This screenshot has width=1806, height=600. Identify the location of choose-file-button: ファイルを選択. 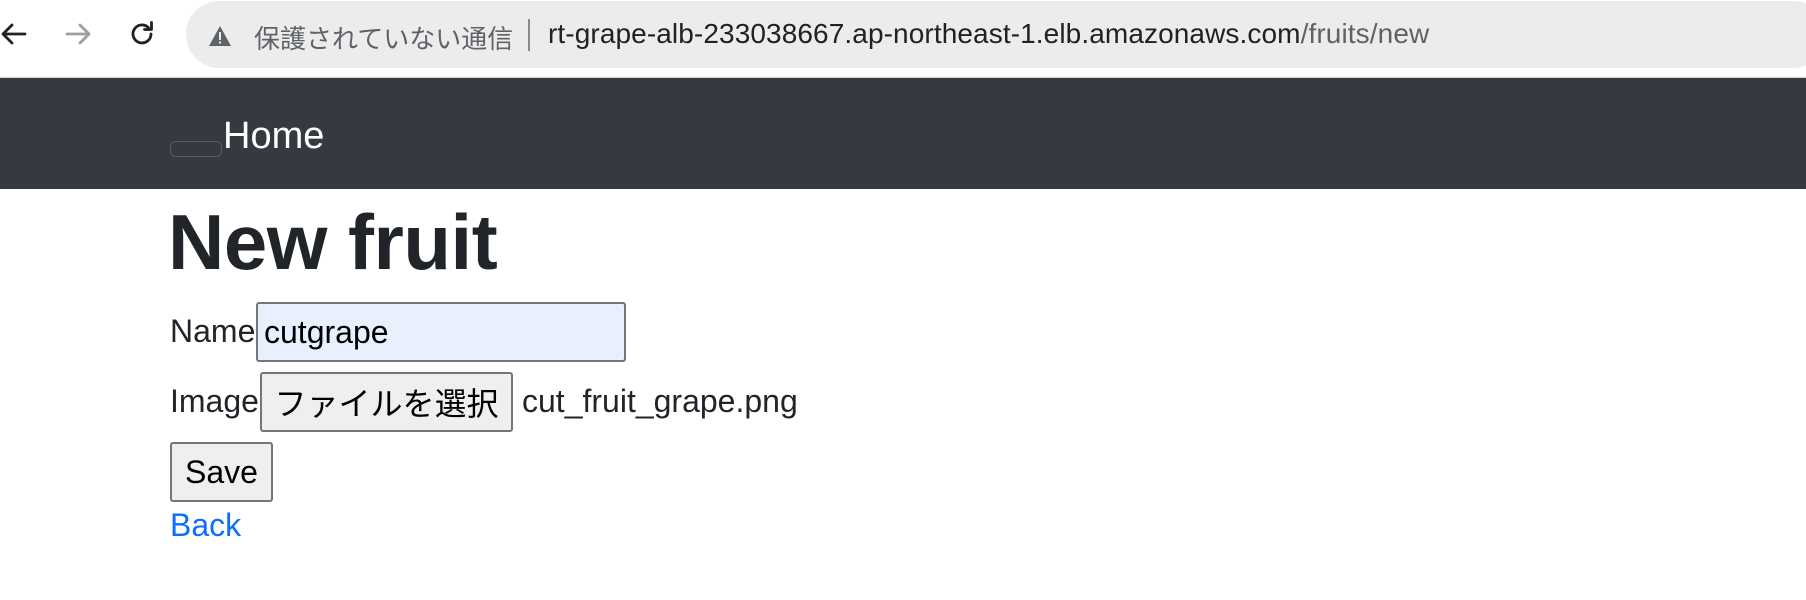
(386, 402).